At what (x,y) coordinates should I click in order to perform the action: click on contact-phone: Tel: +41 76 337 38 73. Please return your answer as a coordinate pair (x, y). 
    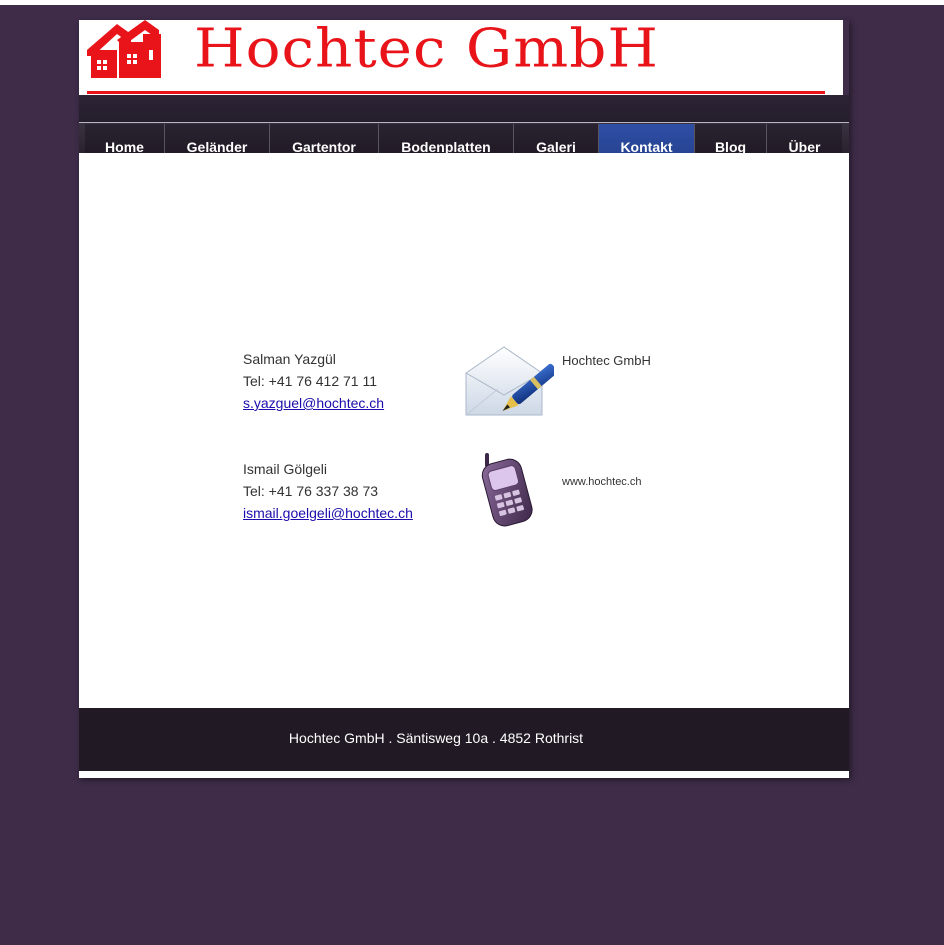
    Looking at the image, I should click on (311, 491).